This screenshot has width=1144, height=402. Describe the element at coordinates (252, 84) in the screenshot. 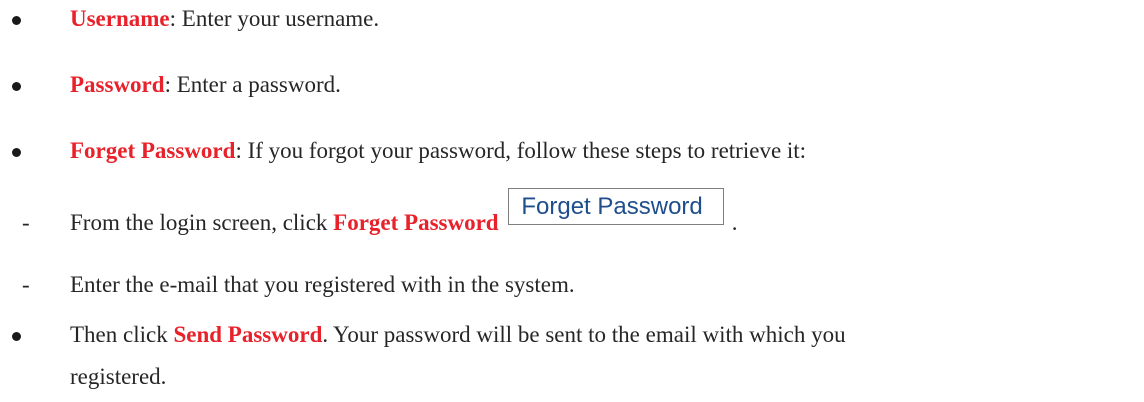

I see `item-description: : Enter a password.` at that location.